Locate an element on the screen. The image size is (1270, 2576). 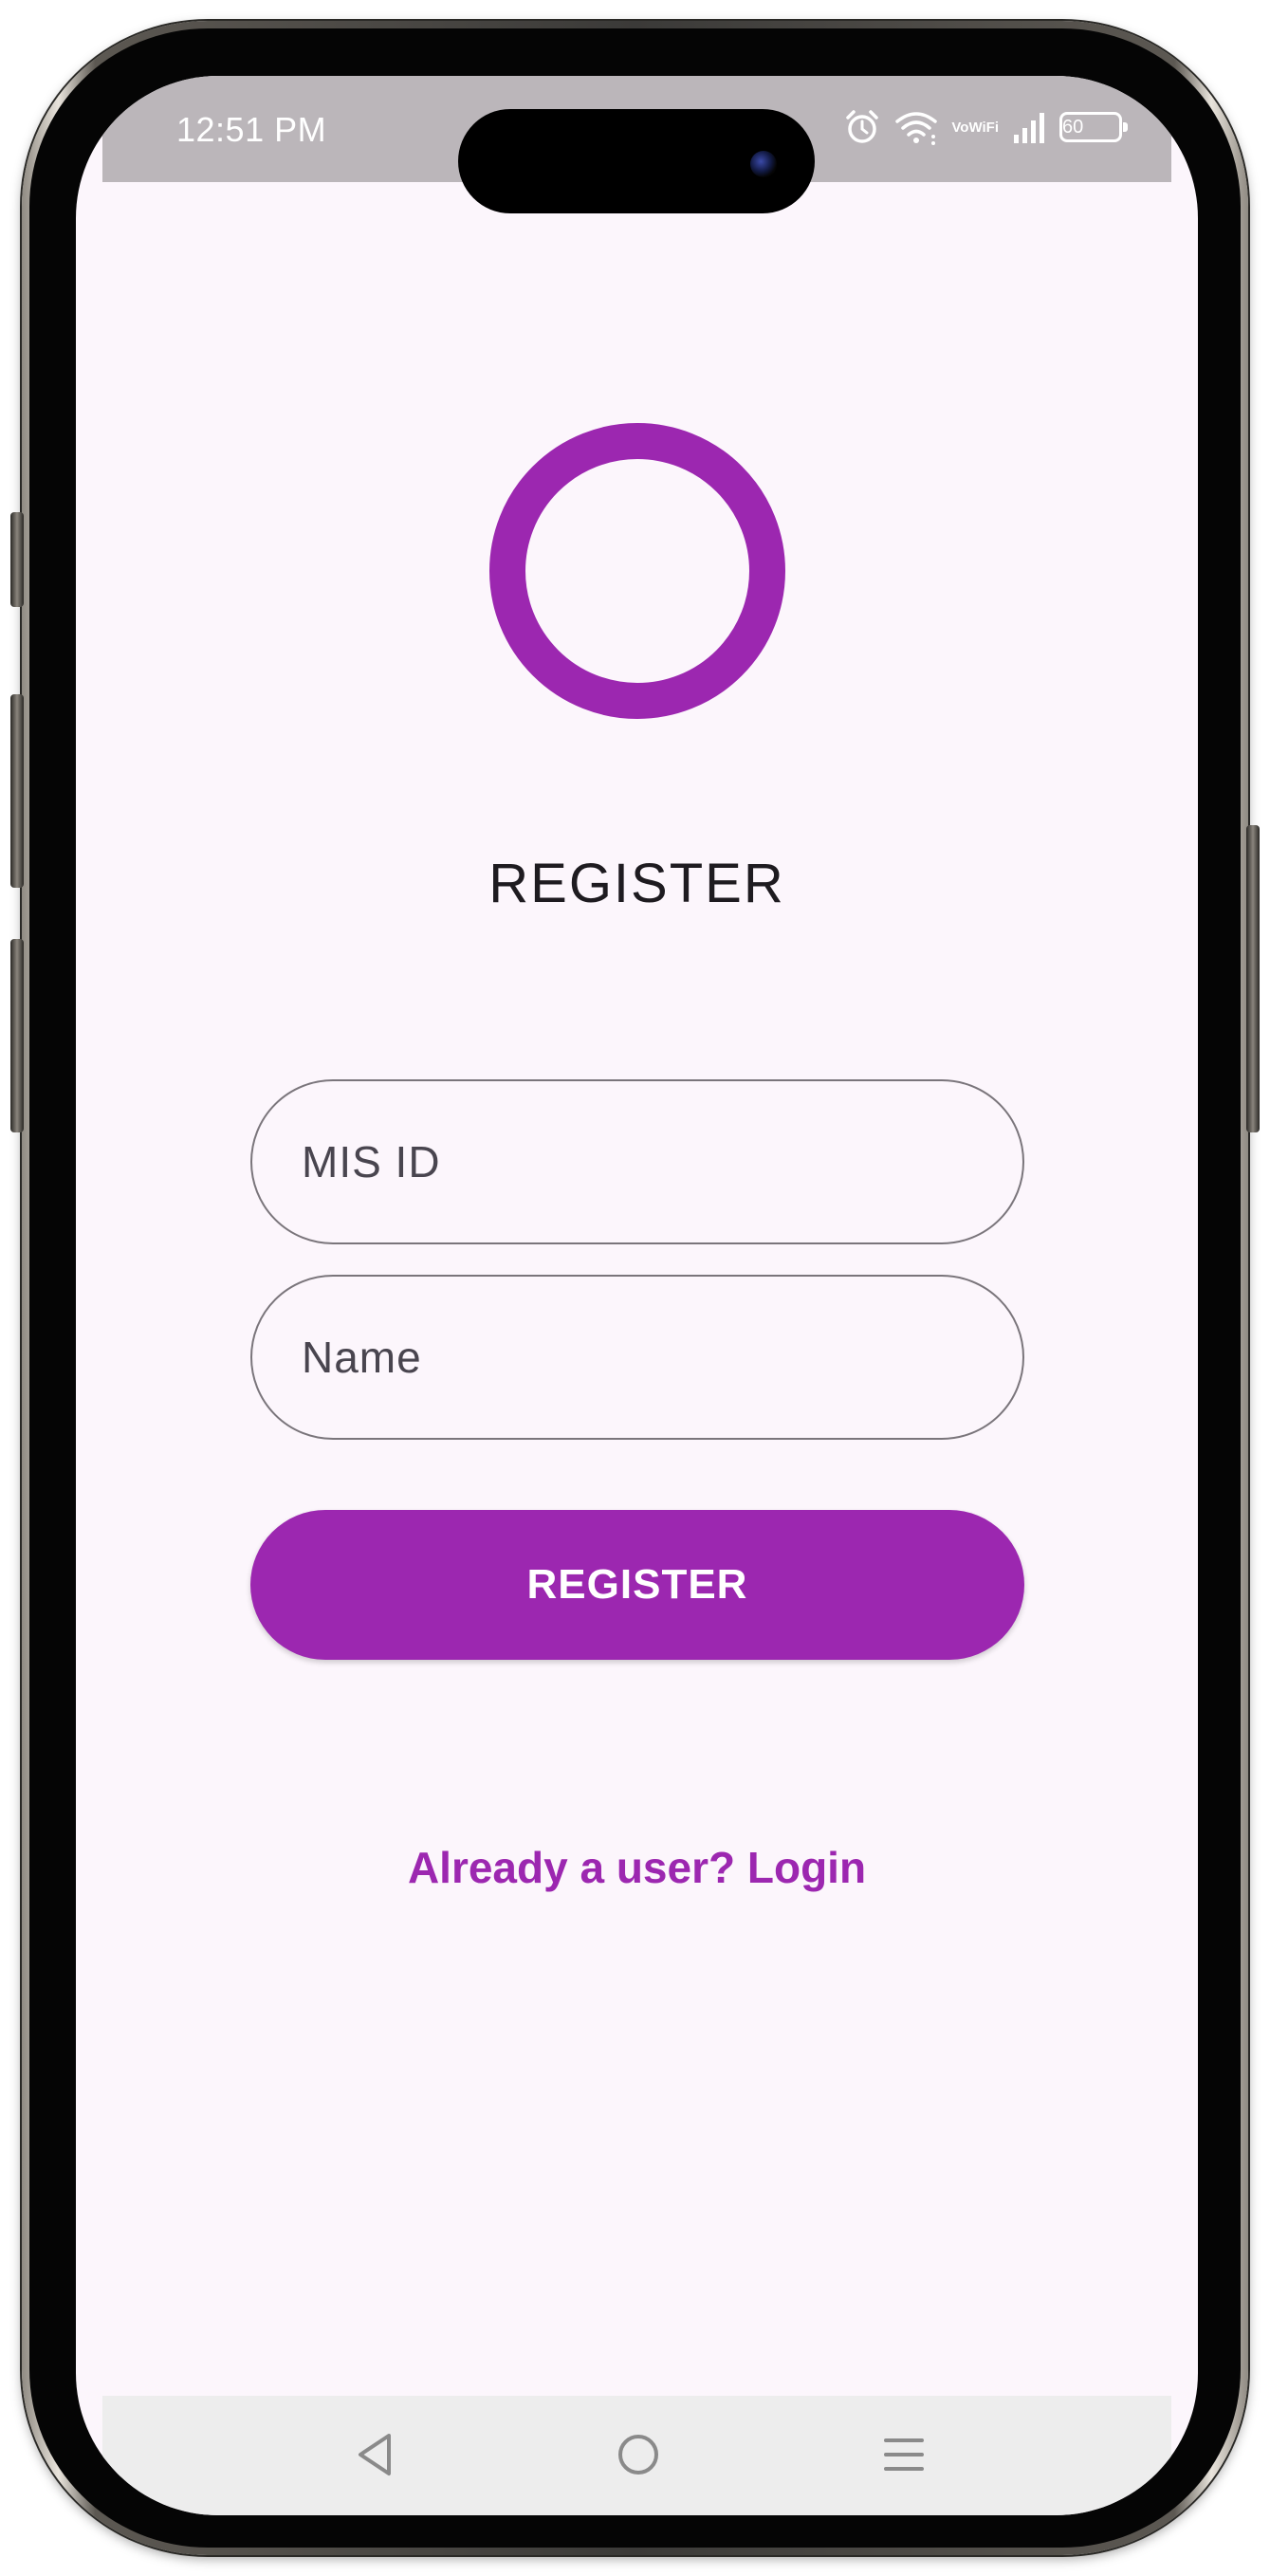
app-logo is located at coordinates (637, 571).